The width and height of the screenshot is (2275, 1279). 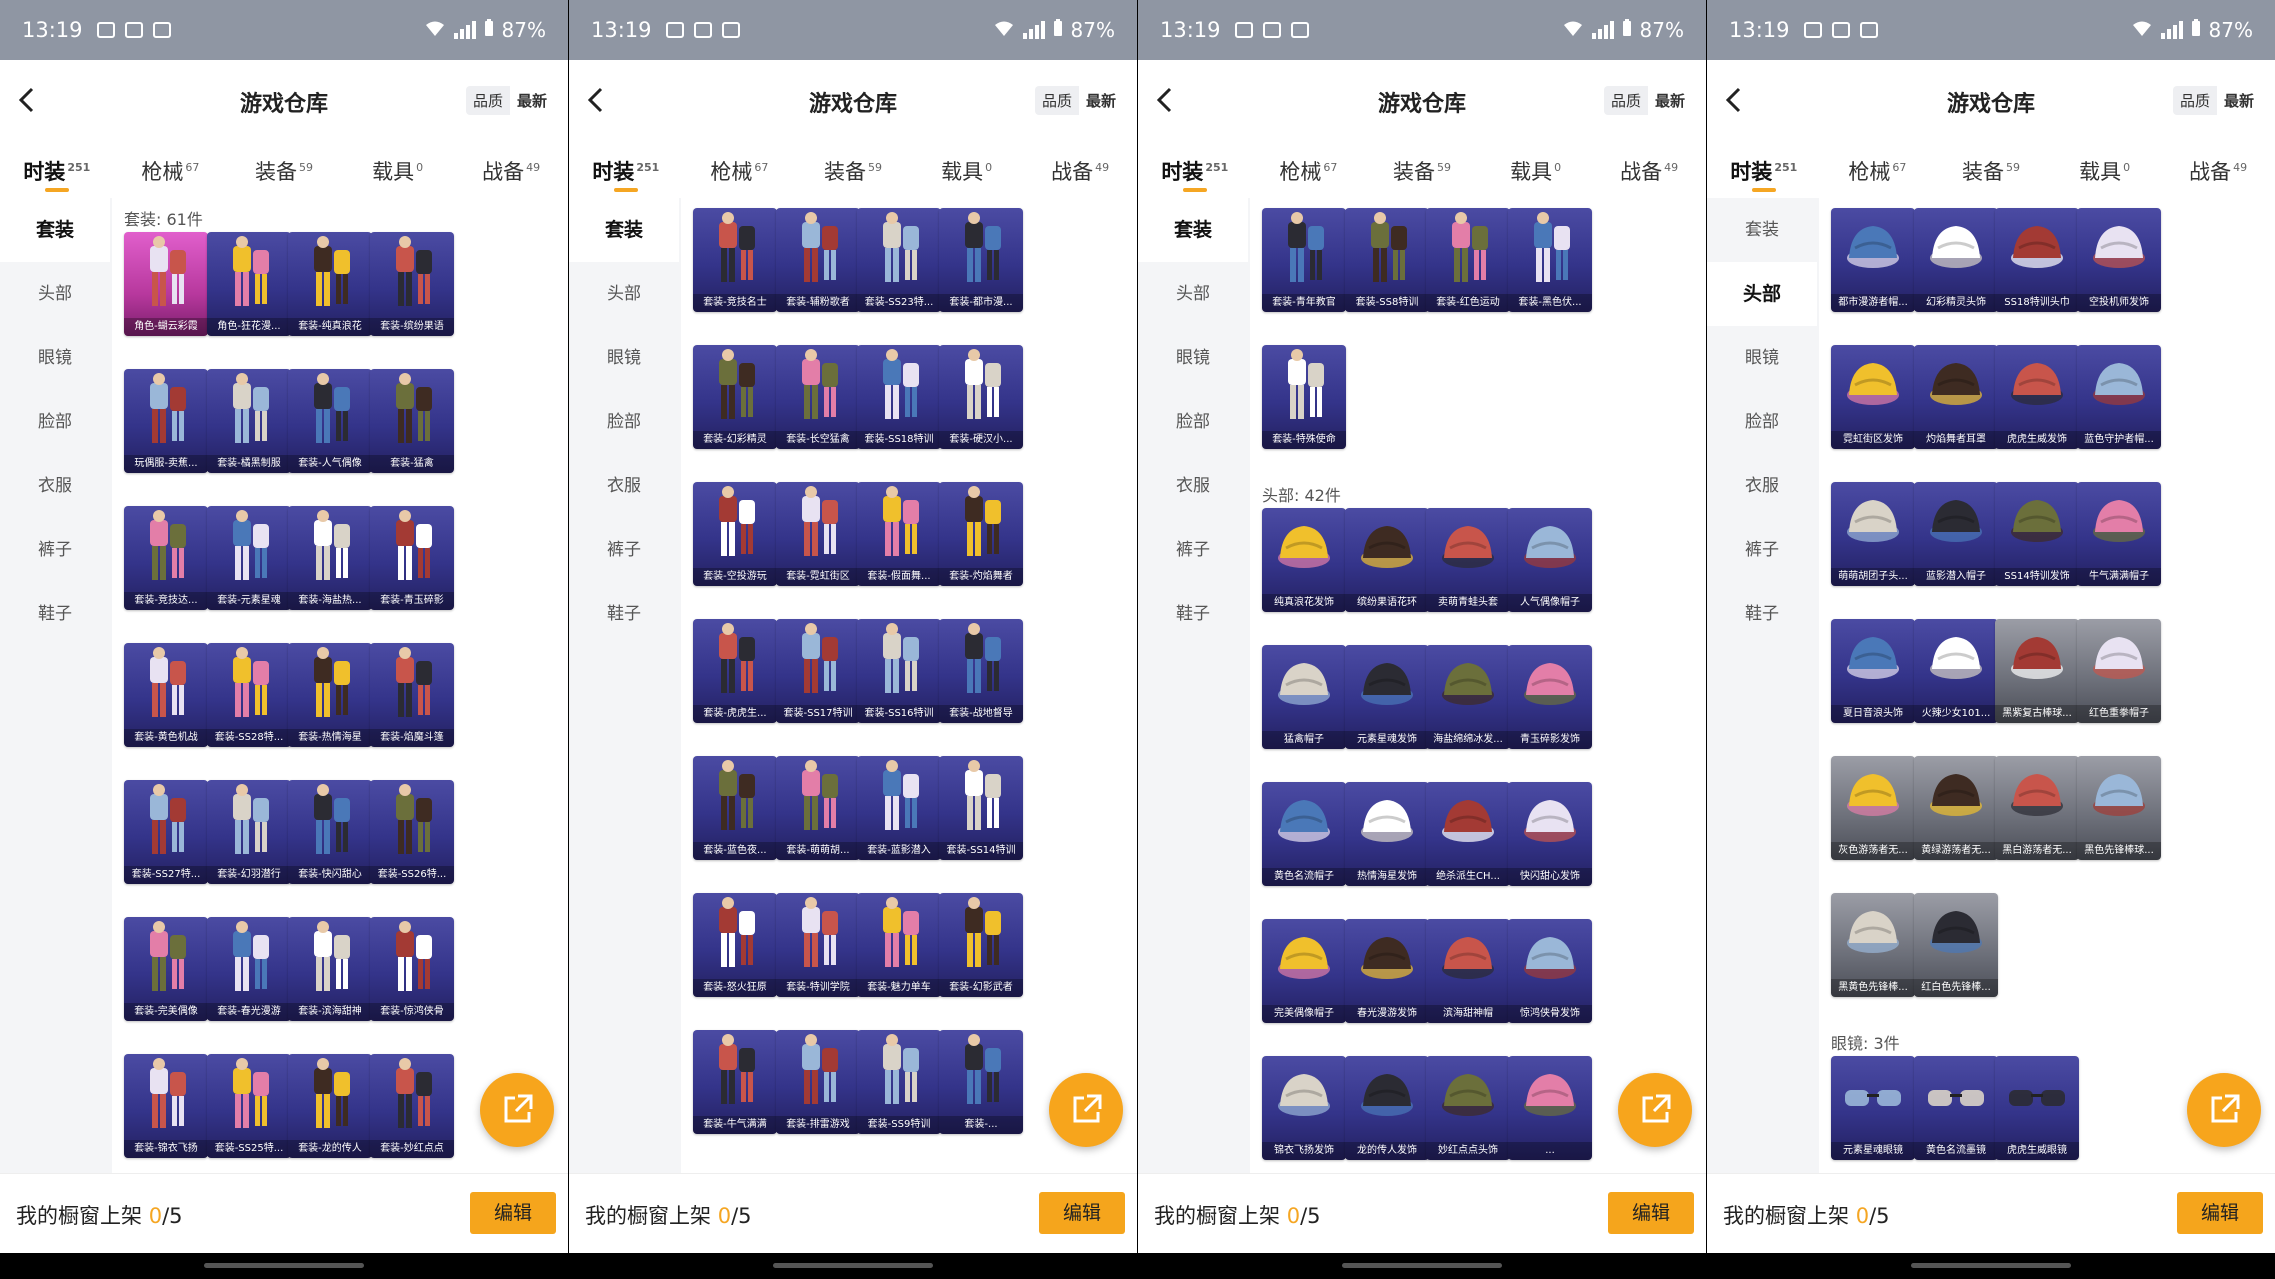 What do you see at coordinates (330, 695) in the screenshot?
I see `warehouse-item: 套装-热情海星` at bounding box center [330, 695].